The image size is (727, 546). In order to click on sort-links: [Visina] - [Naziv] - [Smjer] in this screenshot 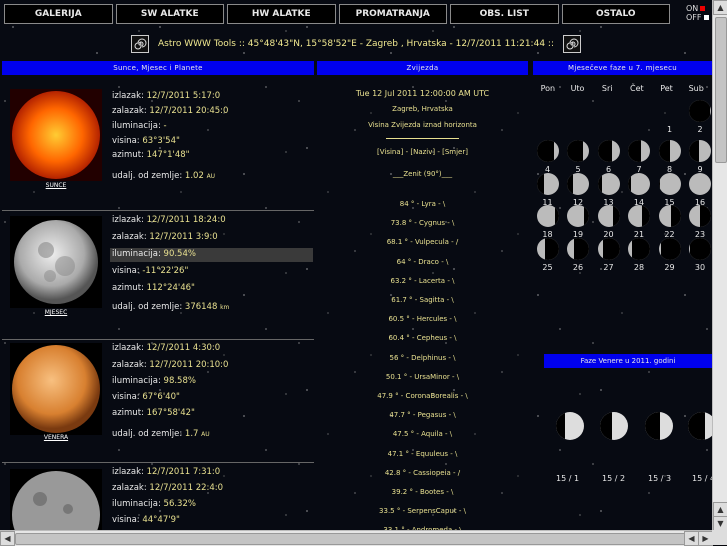, I will do `click(422, 152)`.